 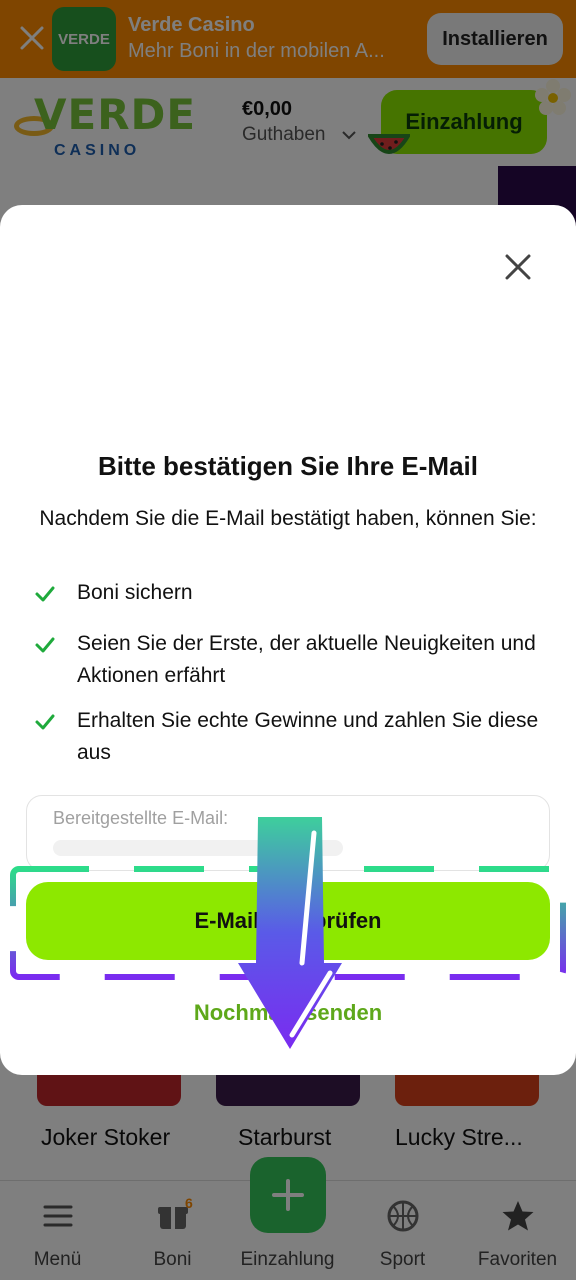 I want to click on arrow-down-icon, so click(x=290, y=933).